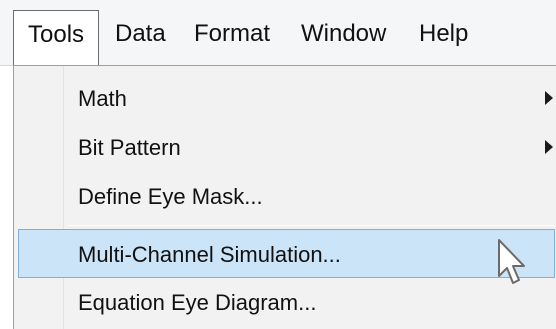 This screenshot has width=556, height=329. I want to click on mouse-pointer-icon, so click(511, 261).